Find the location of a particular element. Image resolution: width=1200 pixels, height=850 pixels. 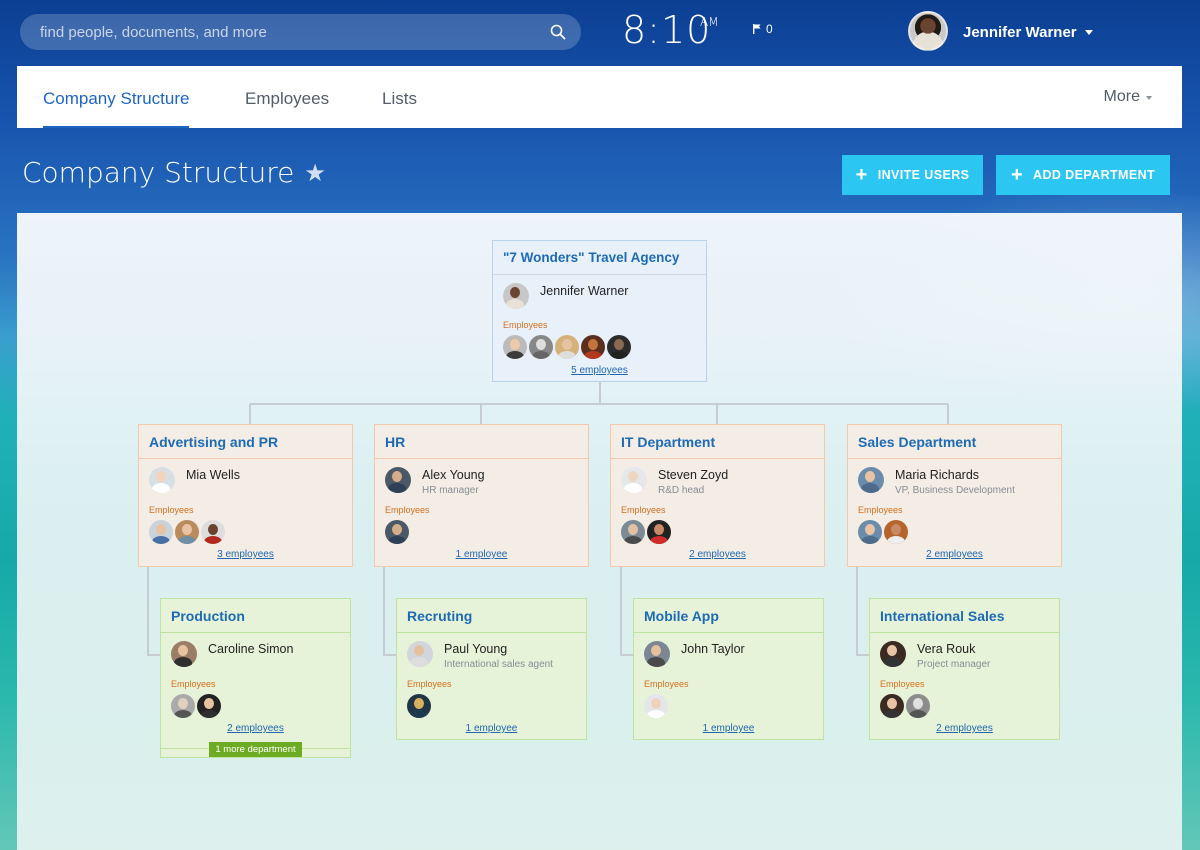

tab-employees: Employees is located at coordinates (287, 97).